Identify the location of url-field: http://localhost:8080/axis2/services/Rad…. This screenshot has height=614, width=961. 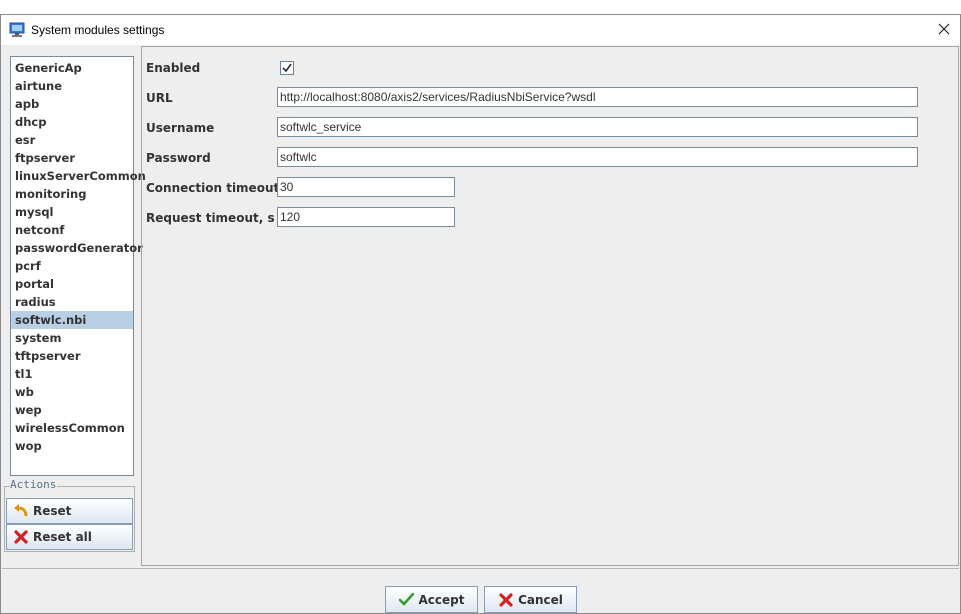
(597, 97).